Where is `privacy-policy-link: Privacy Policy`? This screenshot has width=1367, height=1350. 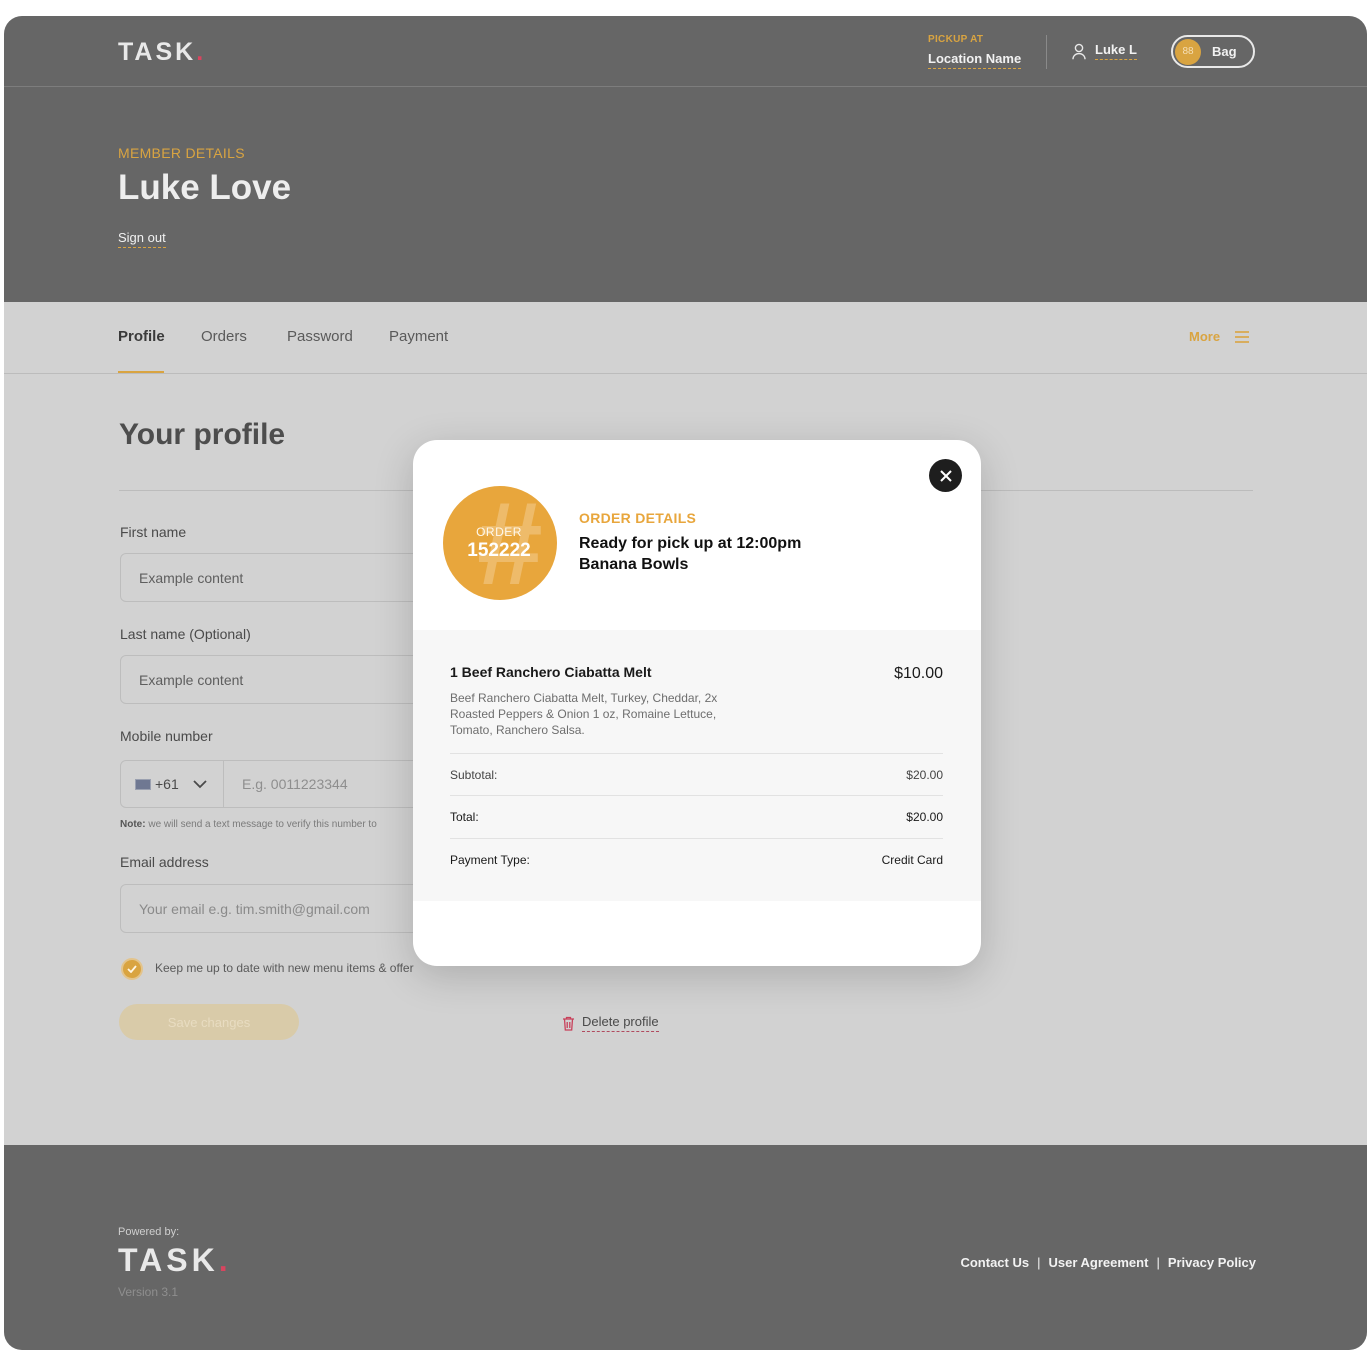
privacy-policy-link: Privacy Policy is located at coordinates (1212, 1262).